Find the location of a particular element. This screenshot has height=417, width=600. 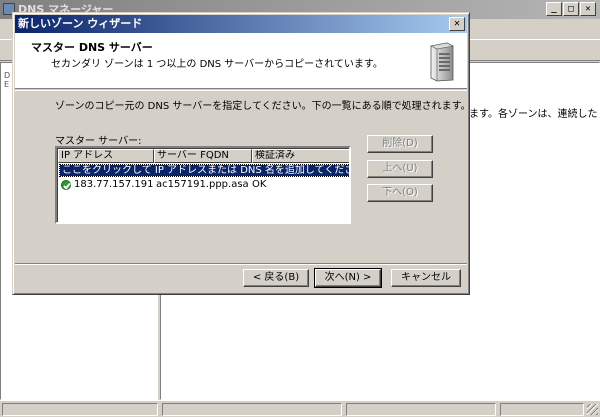

column-header-fqdn: サーバー FQDN is located at coordinates (203, 156).